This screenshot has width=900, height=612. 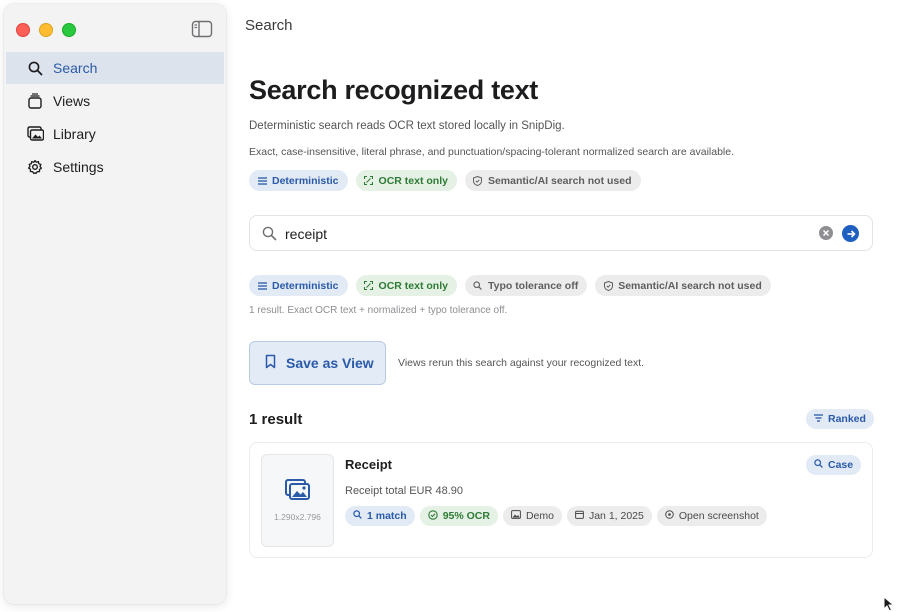 What do you see at coordinates (890, 603) in the screenshot?
I see `mouse-pointer-icon` at bounding box center [890, 603].